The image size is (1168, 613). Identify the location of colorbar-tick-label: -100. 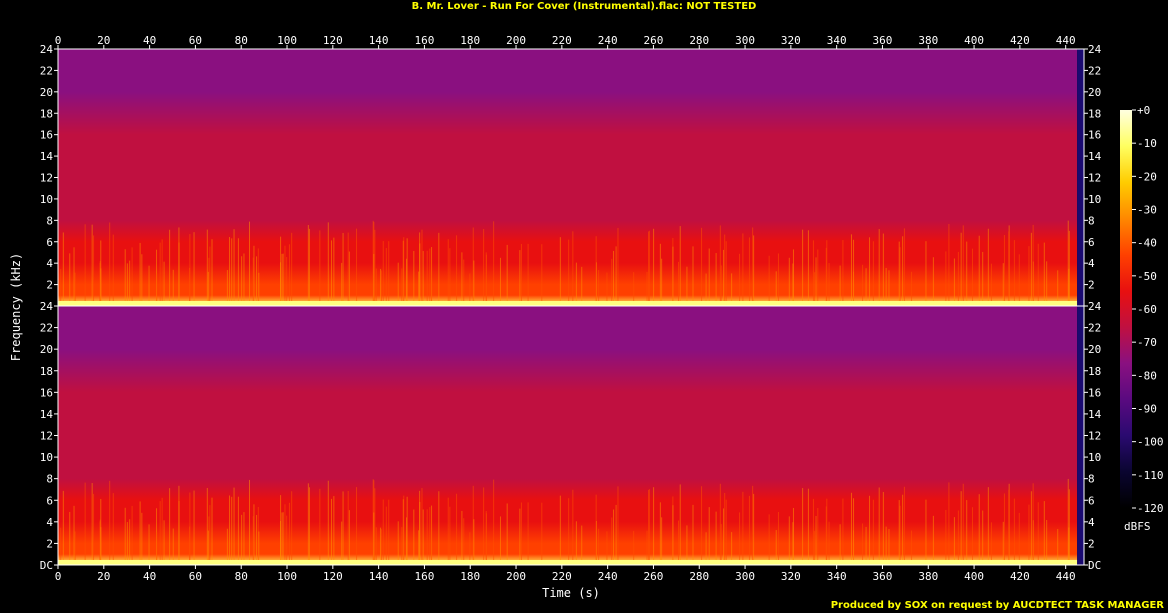
(1150, 442).